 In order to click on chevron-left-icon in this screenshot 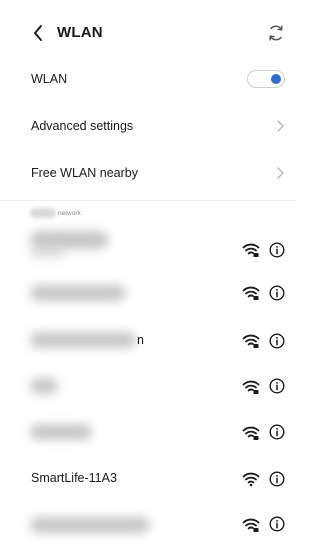, I will do `click(38, 33)`.